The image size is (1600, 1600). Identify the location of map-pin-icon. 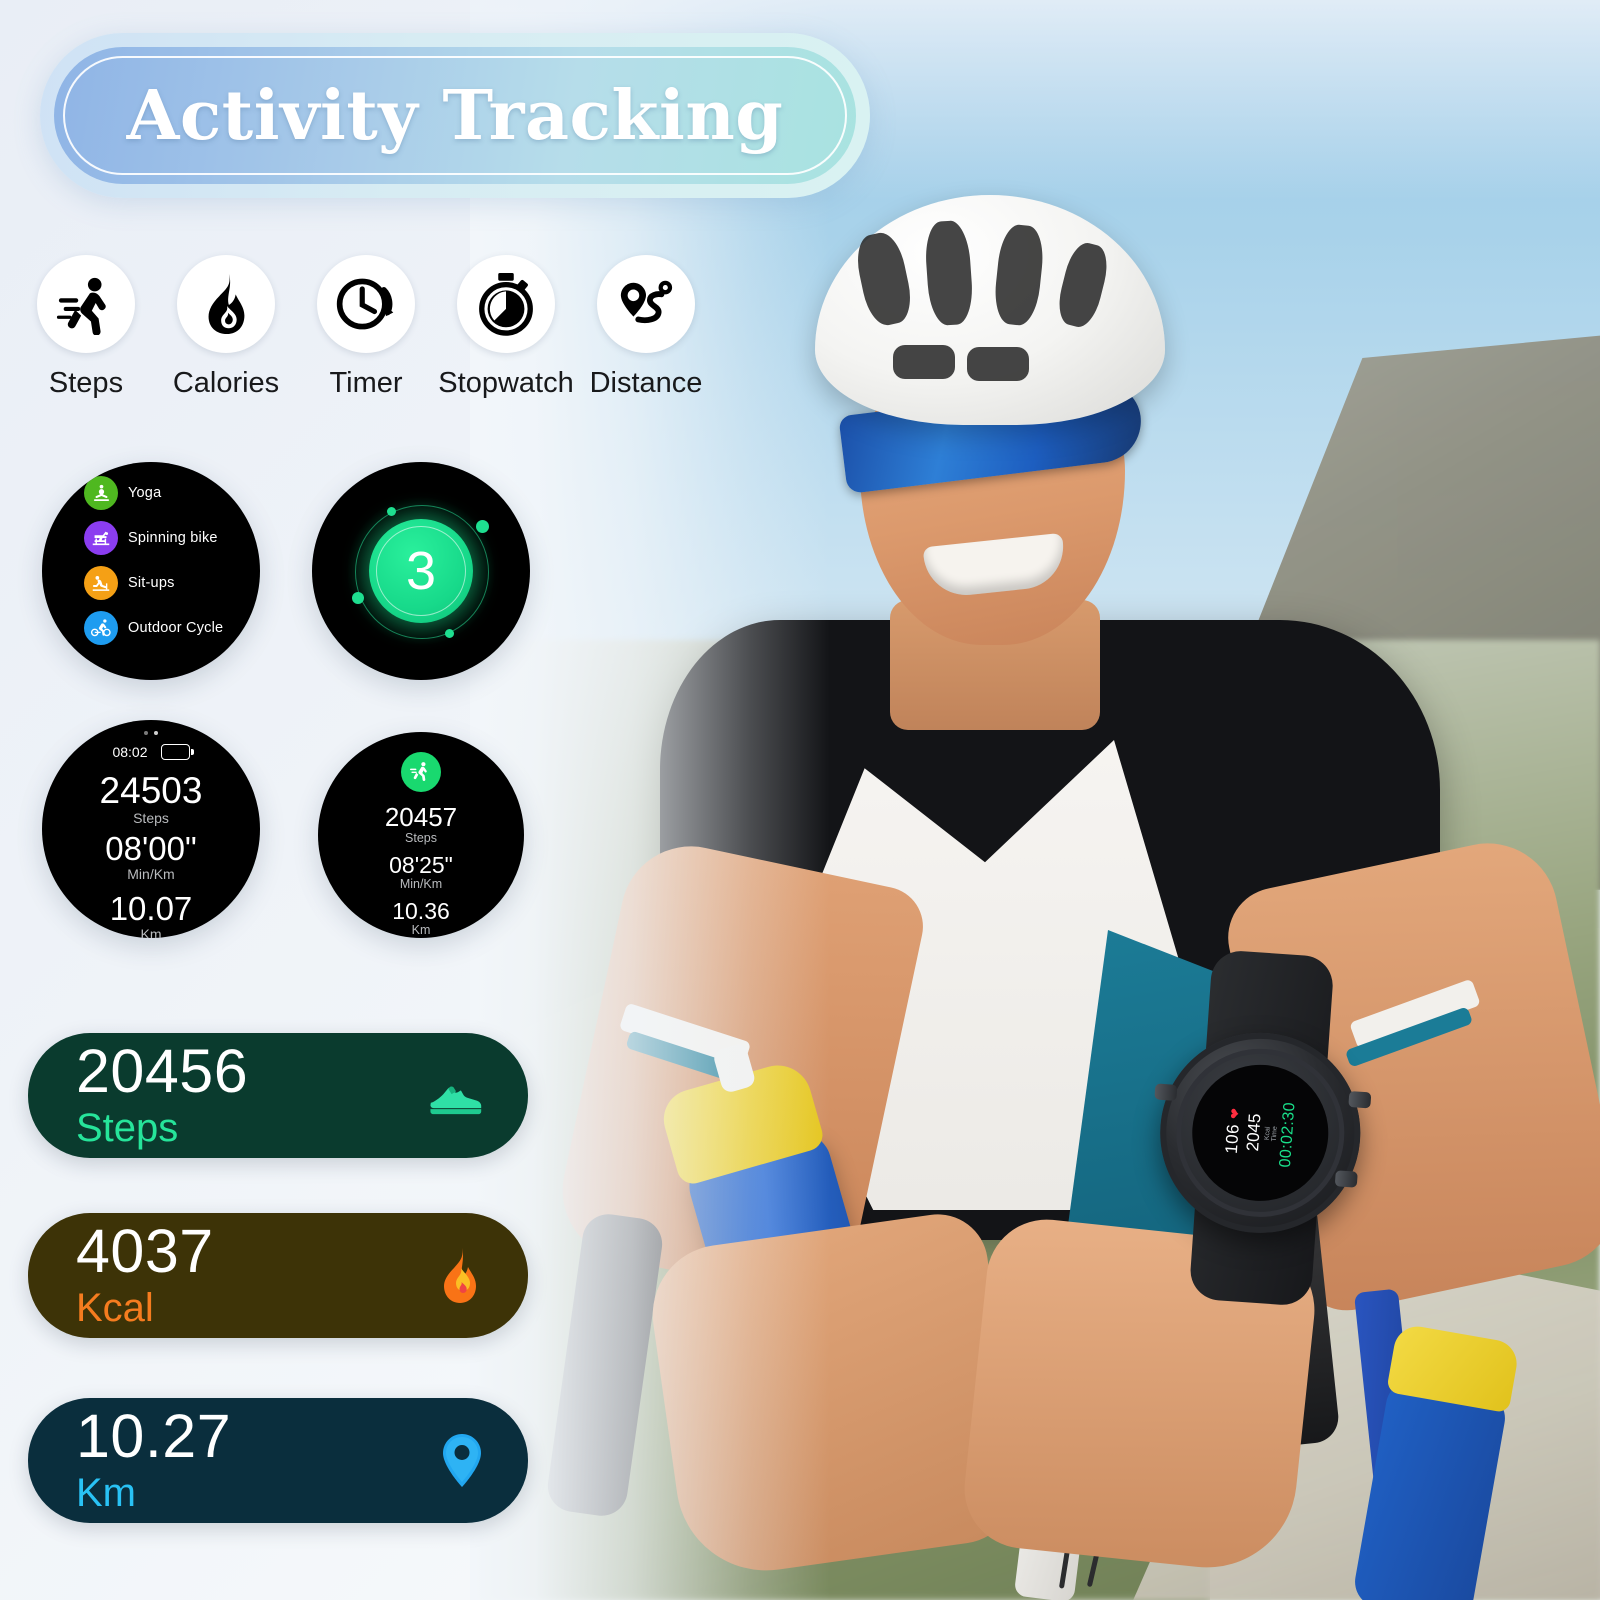
(462, 1461).